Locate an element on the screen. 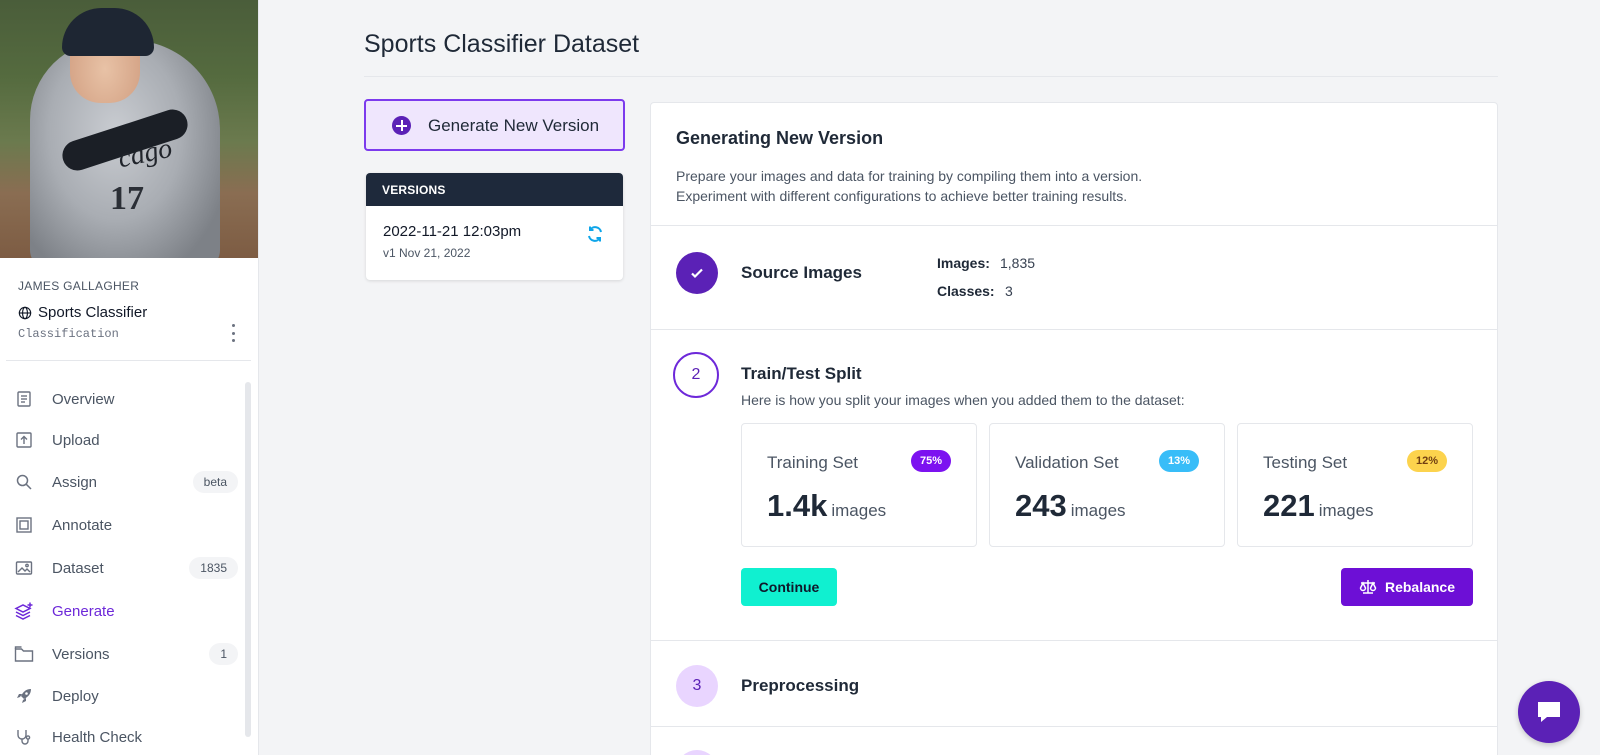 Image resolution: width=1600 pixels, height=755 pixels. sidebar-item-deploy: Deploy is located at coordinates (126, 696).